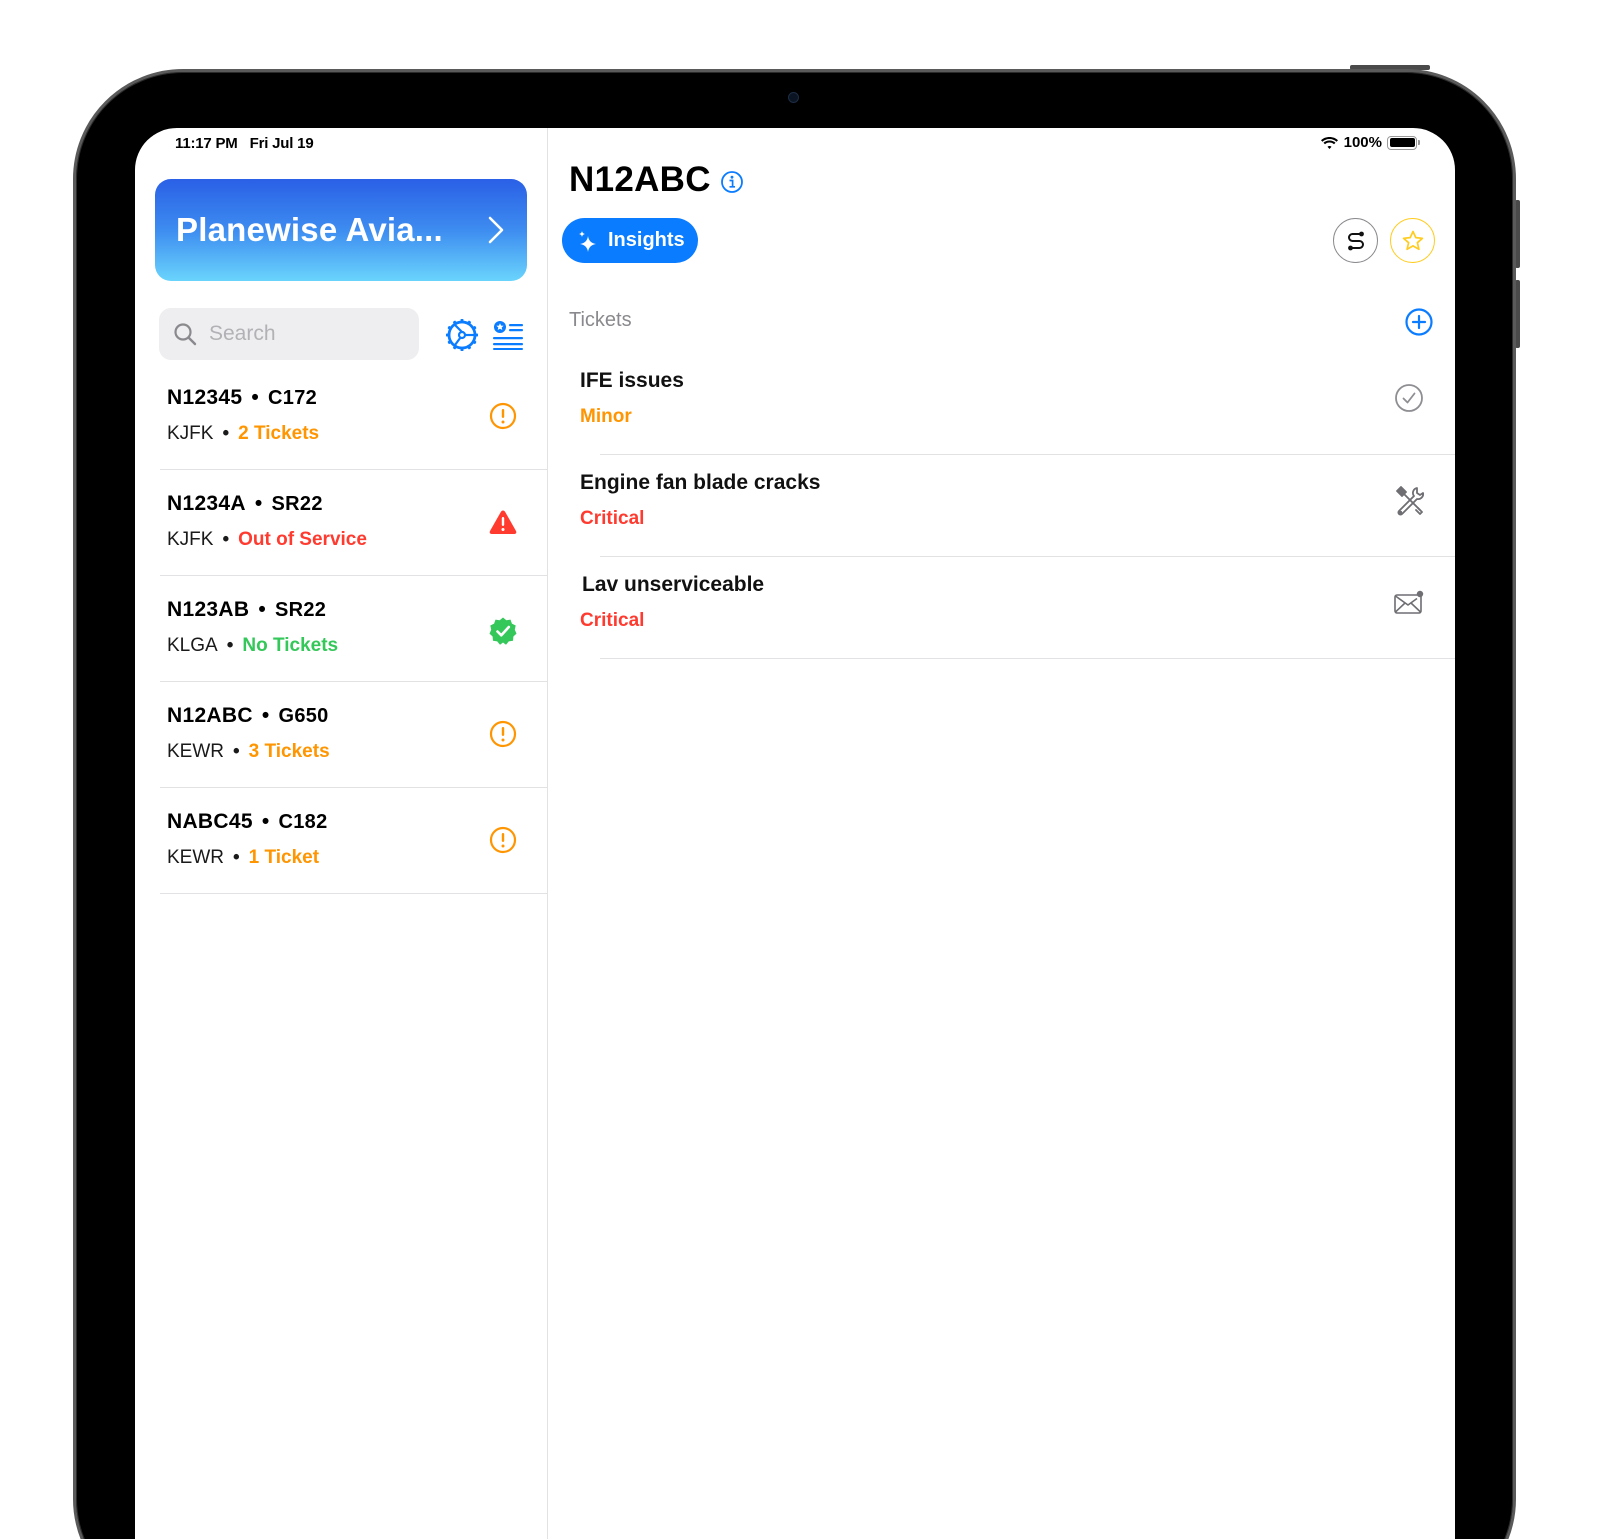  What do you see at coordinates (700, 482) in the screenshot?
I see `ticket-title: Engine fan blade cracks` at bounding box center [700, 482].